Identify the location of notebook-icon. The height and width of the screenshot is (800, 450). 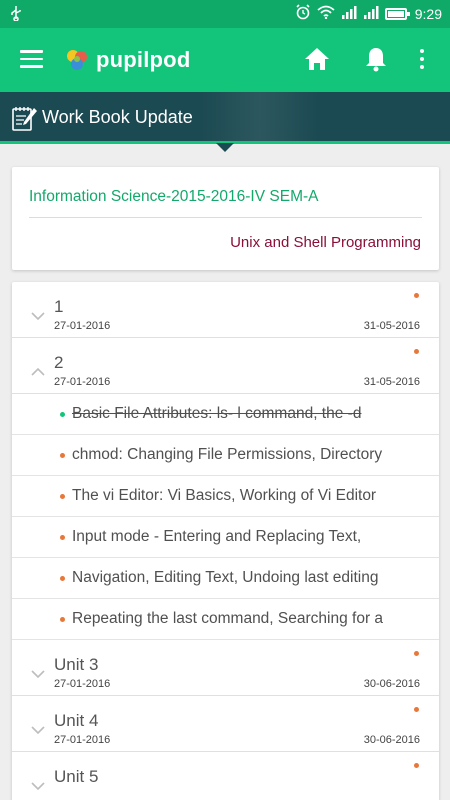
(24, 118).